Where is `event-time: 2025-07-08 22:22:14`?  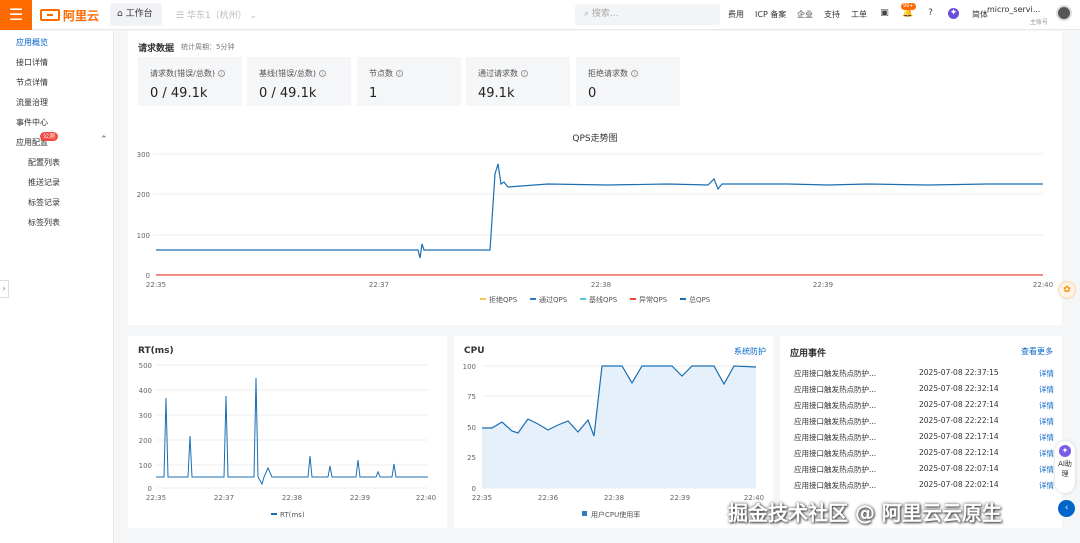 event-time: 2025-07-08 22:22:14 is located at coordinates (959, 420).